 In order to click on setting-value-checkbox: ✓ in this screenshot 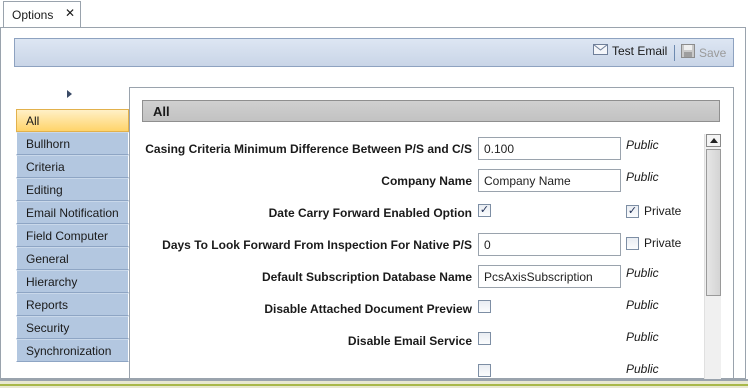, I will do `click(484, 210)`.